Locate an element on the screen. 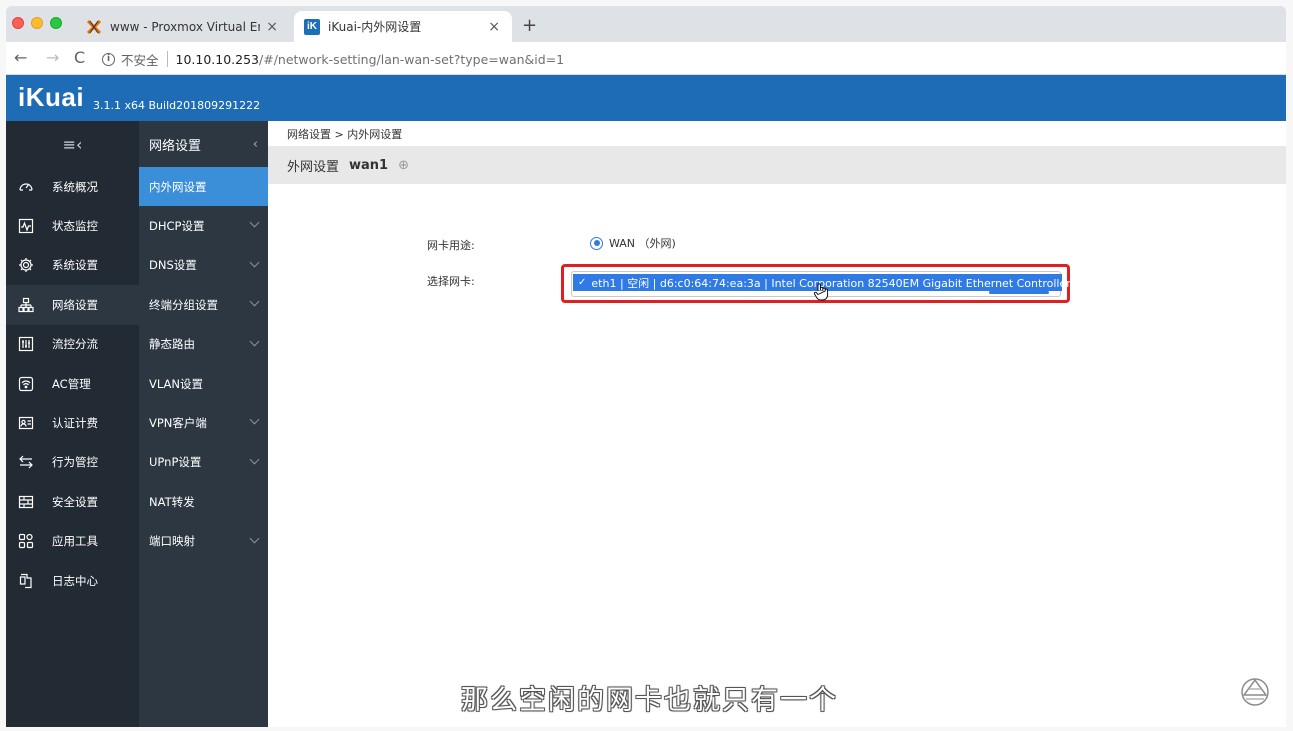 The image size is (1293, 731). nic-select-label: 选择网卡: is located at coordinates (451, 281).